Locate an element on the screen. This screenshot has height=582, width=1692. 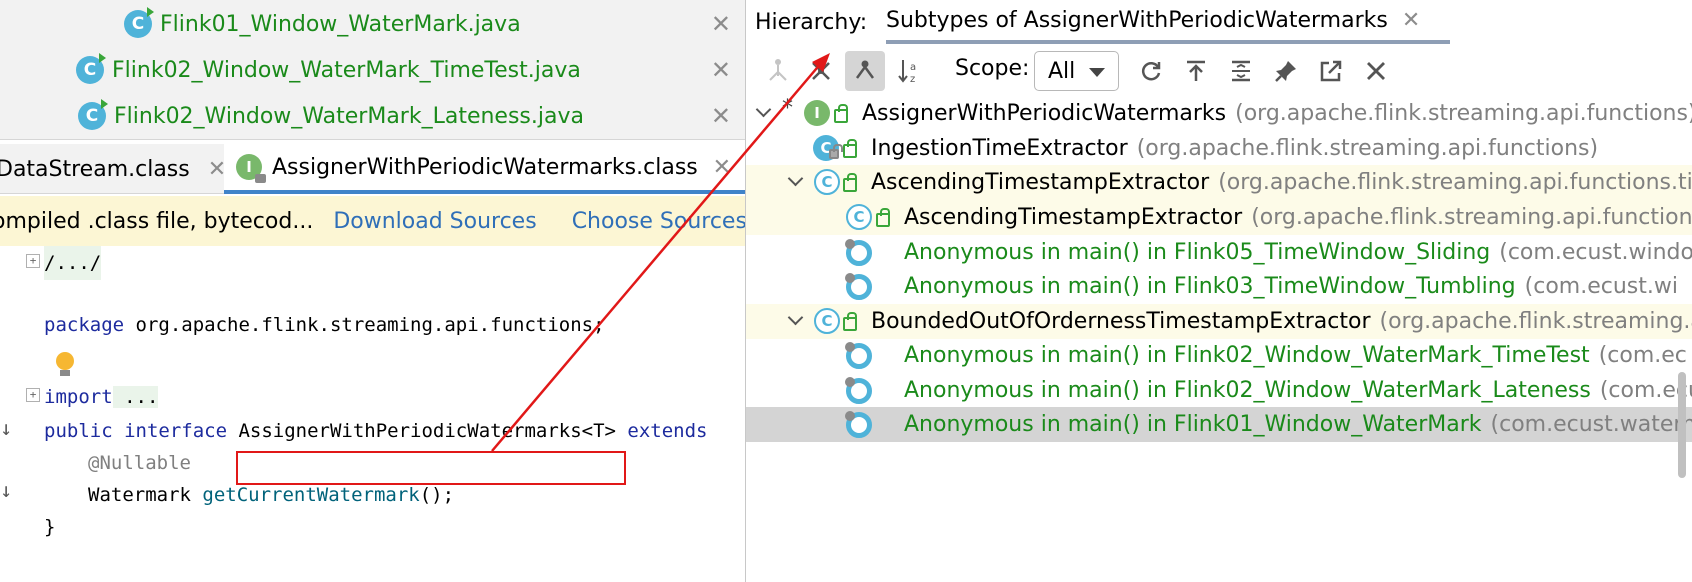
recent-file-tab: C Flink01_Window_WaterMark.java ✕ is located at coordinates (372, 24).